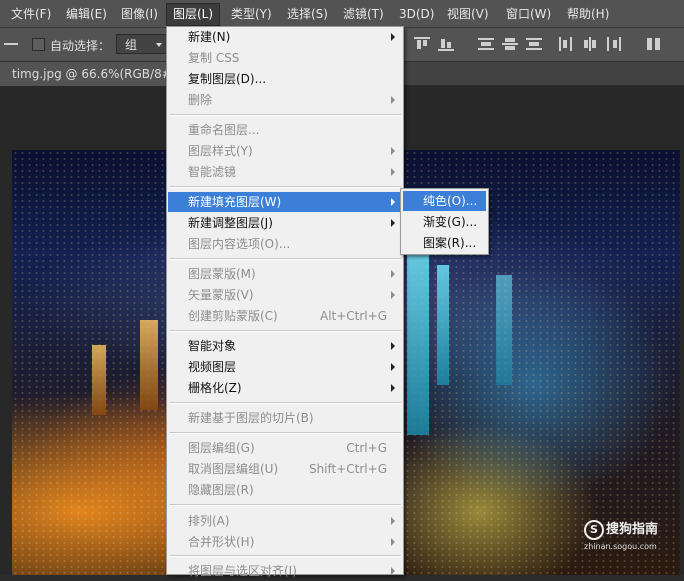  What do you see at coordinates (221, 490) in the screenshot?
I see `menu-item-hide-layers: 隐藏图层(R)` at bounding box center [221, 490].